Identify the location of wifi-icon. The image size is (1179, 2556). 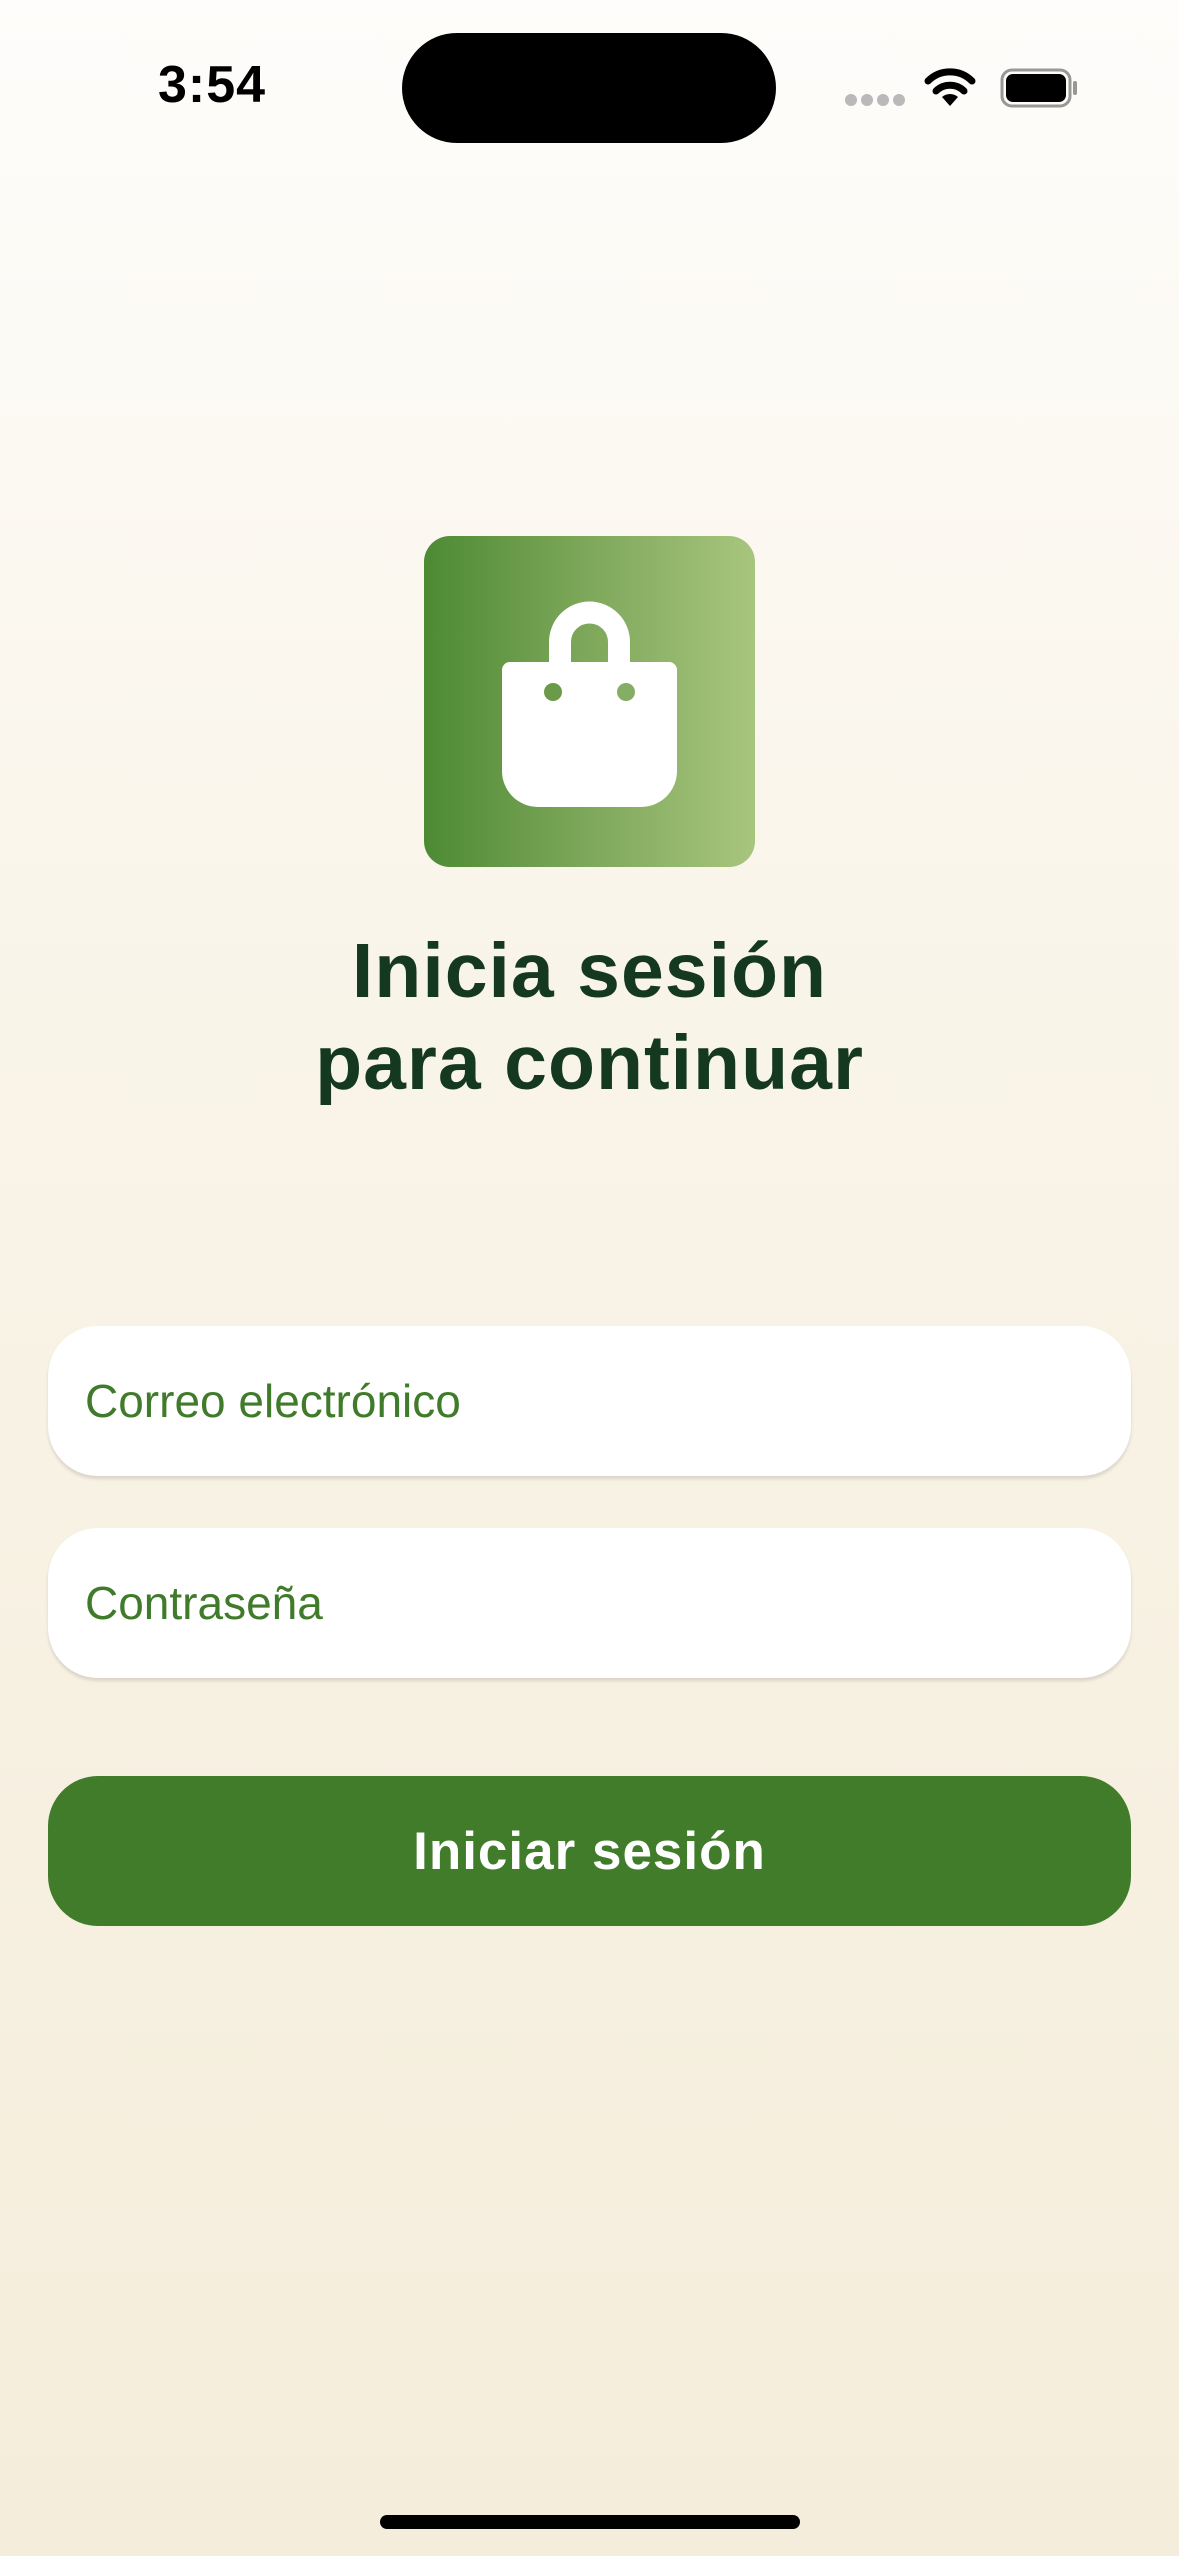
(950, 87).